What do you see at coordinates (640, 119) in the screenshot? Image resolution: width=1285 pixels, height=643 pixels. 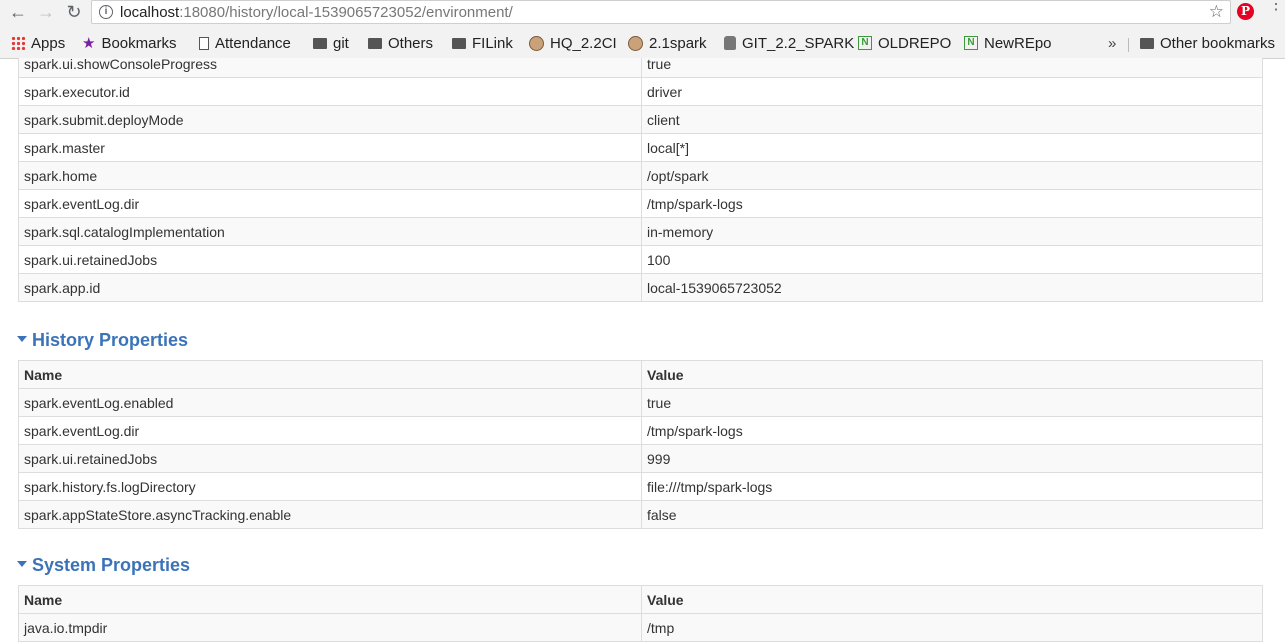 I see `table-row: spark.submit.deployMode client` at bounding box center [640, 119].